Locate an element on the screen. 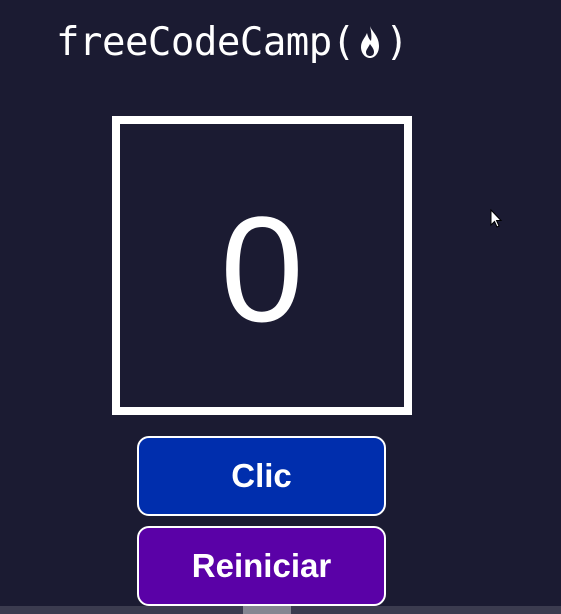 This screenshot has width=561, height=614. logo-text: freeCodeCamp is located at coordinates (194, 42).